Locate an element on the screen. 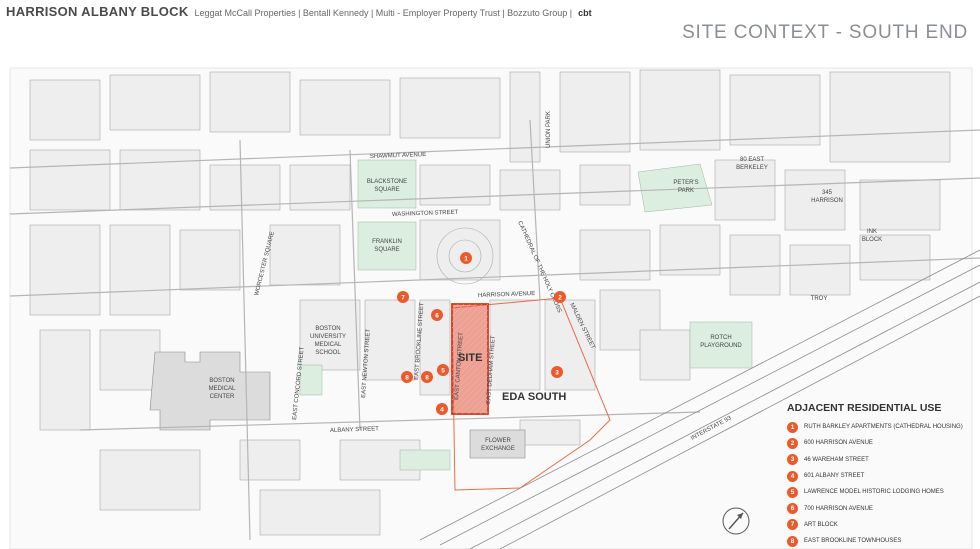 This screenshot has width=980, height=549. peters-park-label-1: PETER'S is located at coordinates (685, 183).